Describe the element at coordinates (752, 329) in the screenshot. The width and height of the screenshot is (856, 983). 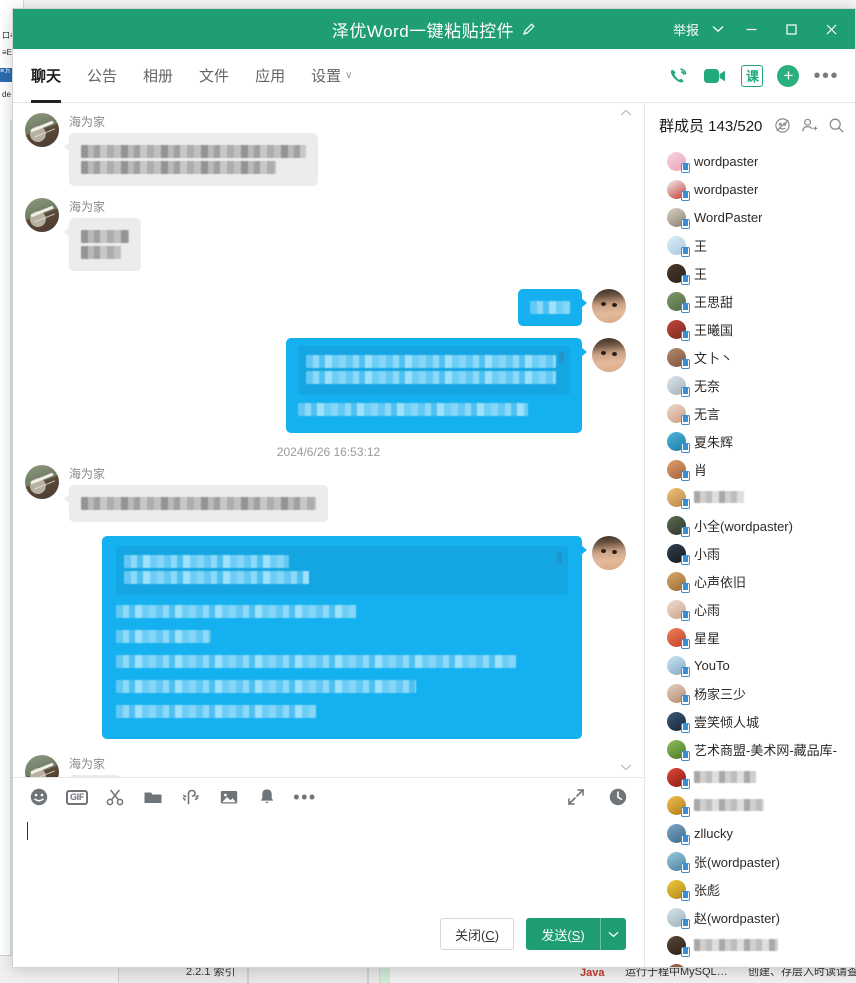
I see `member-list-item: 王曦国` at that location.